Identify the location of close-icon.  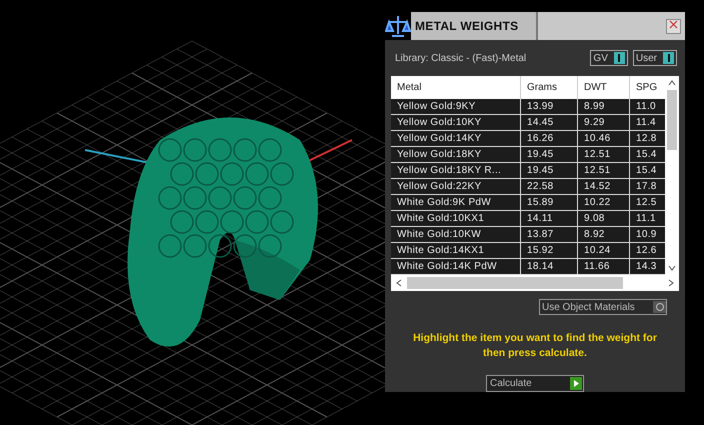
(673, 24).